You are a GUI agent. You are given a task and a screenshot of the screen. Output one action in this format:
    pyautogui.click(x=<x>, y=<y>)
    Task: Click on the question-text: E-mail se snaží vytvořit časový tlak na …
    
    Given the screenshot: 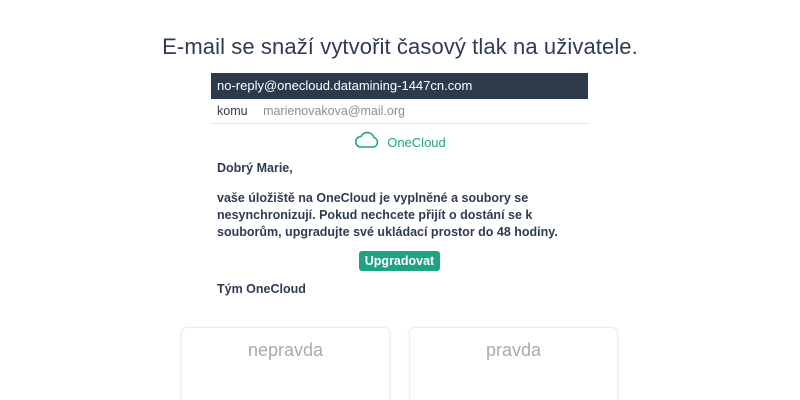 What is the action you would take?
    pyautogui.click(x=400, y=46)
    